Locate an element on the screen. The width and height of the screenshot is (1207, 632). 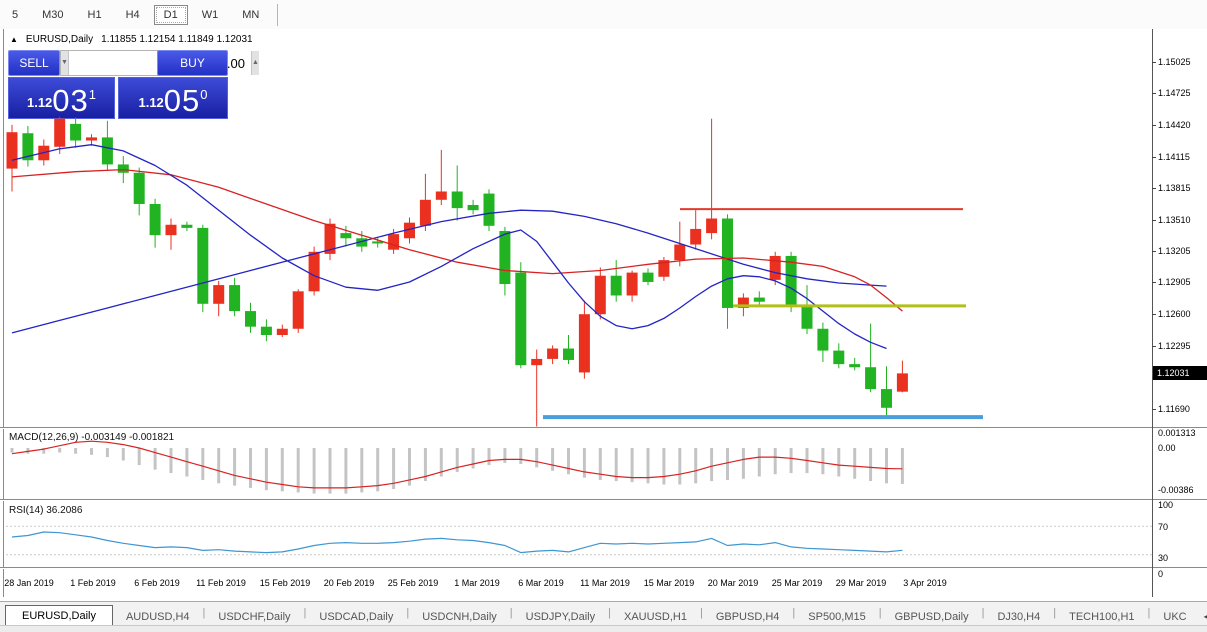
chart-tab-sp500-m15: SP500,M15 is located at coordinates (836, 616).